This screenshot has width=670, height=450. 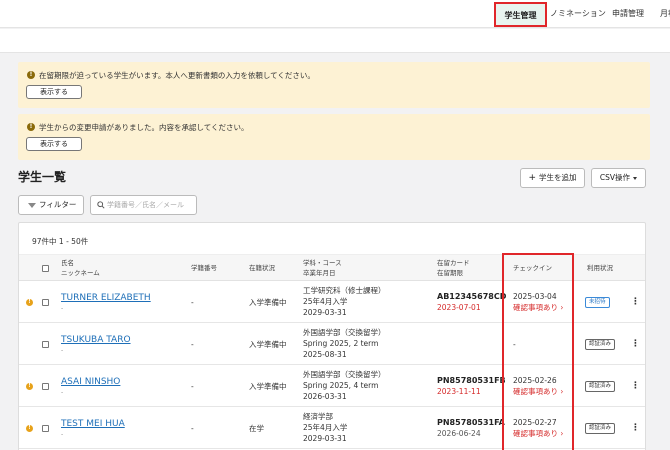 What do you see at coordinates (334, 137) in the screenshot?
I see `alert-change-request: ! 学生からの変更申請がありました。内容を承認してください。 表示する` at bounding box center [334, 137].